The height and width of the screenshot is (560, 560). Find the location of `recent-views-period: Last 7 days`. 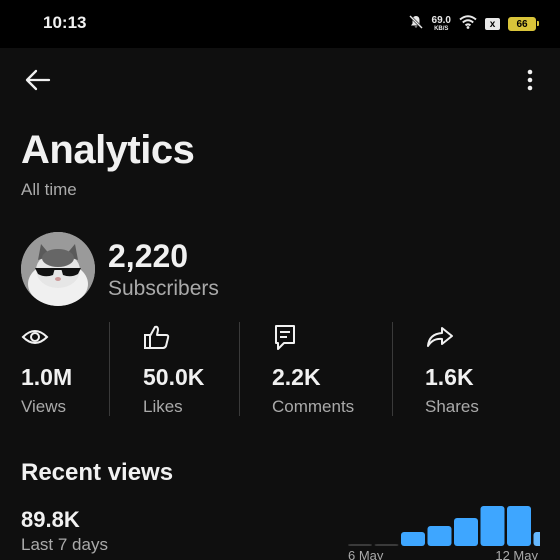

recent-views-period: Last 7 days is located at coordinates (64, 544).